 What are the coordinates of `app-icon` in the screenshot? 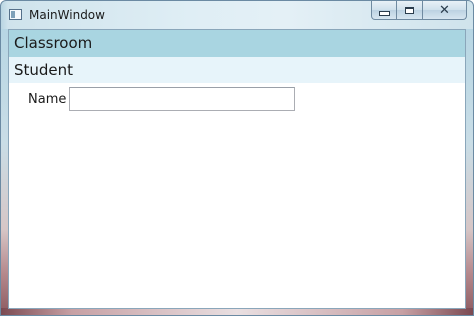 It's located at (15, 14).